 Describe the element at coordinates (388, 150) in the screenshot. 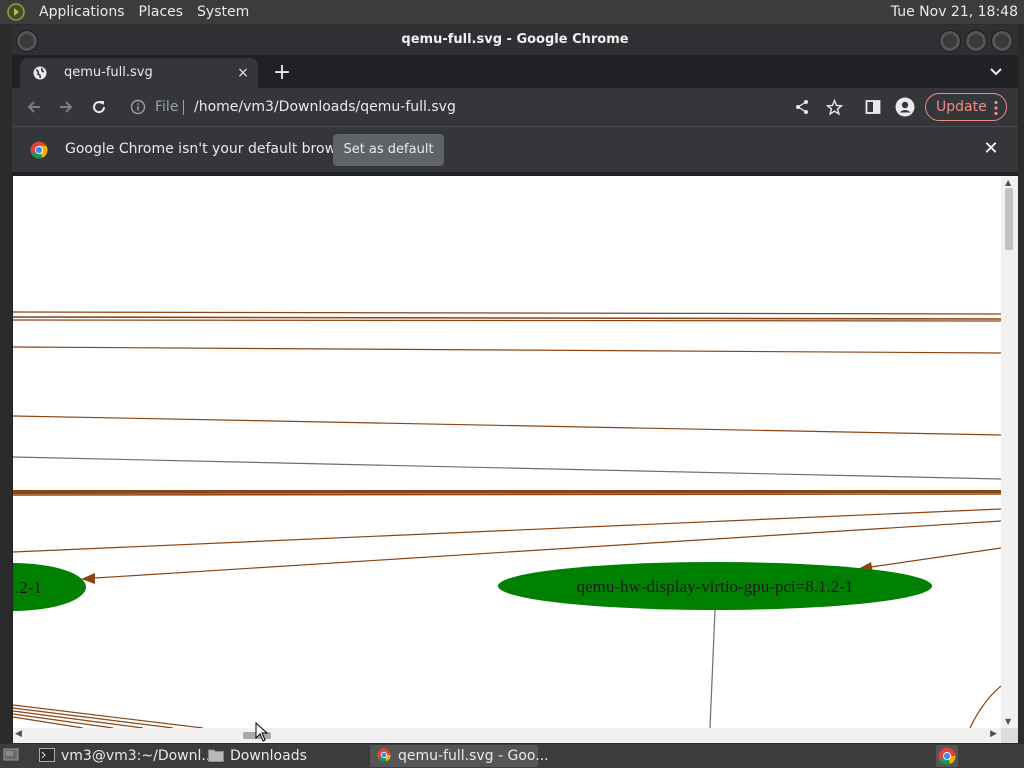

I see `set-as-default-button: Set as default` at that location.